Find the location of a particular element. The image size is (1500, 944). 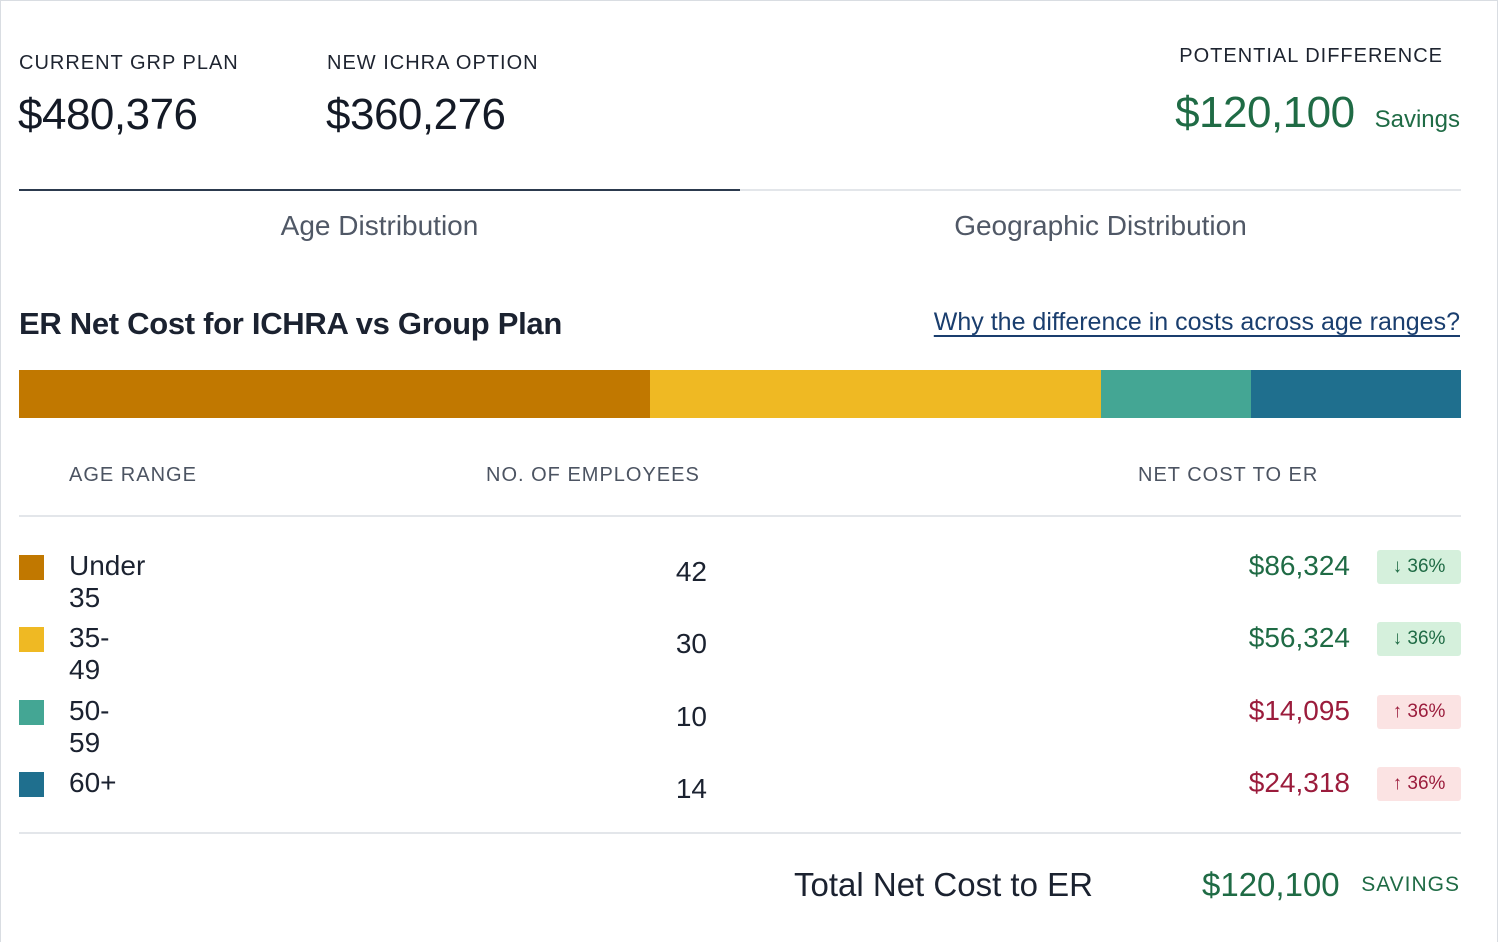

row-employees-under-35: 42 is located at coordinates (691, 571).